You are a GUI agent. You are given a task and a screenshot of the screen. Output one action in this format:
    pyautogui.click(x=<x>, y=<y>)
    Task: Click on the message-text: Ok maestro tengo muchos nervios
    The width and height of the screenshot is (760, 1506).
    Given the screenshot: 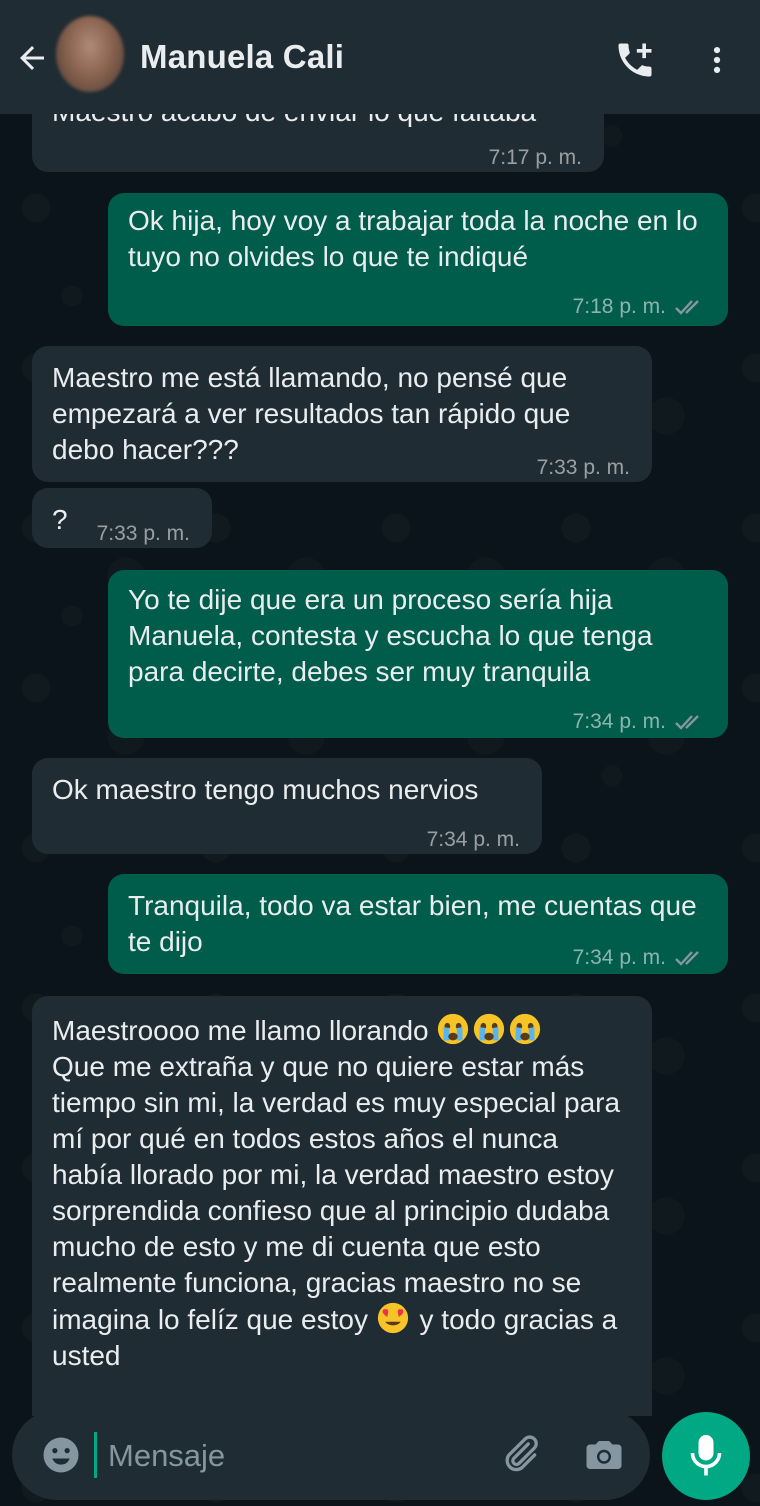 What is the action you would take?
    pyautogui.click(x=265, y=789)
    